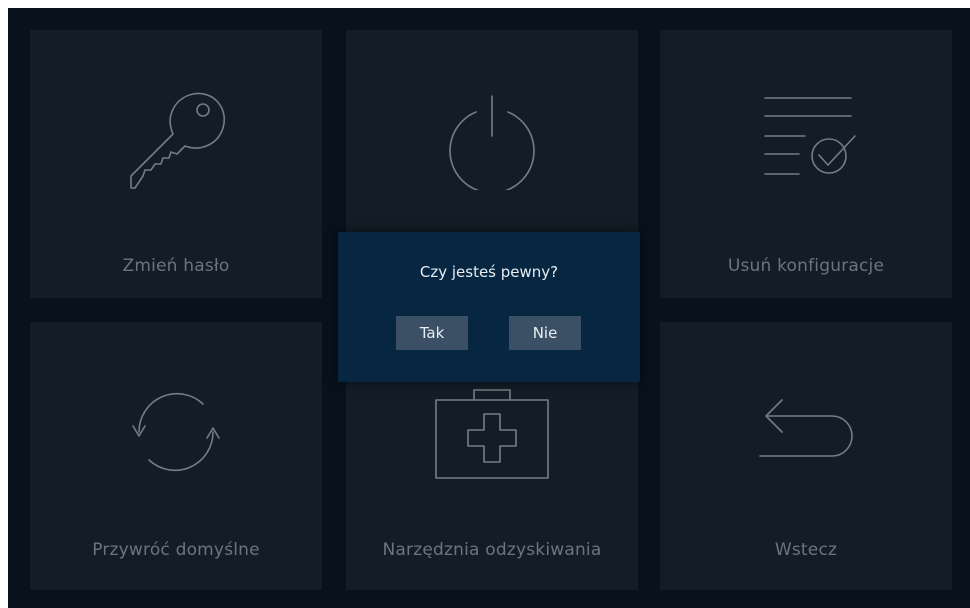  What do you see at coordinates (806, 266) in the screenshot?
I see `delete-config-label: Usuń konfiguracje` at bounding box center [806, 266].